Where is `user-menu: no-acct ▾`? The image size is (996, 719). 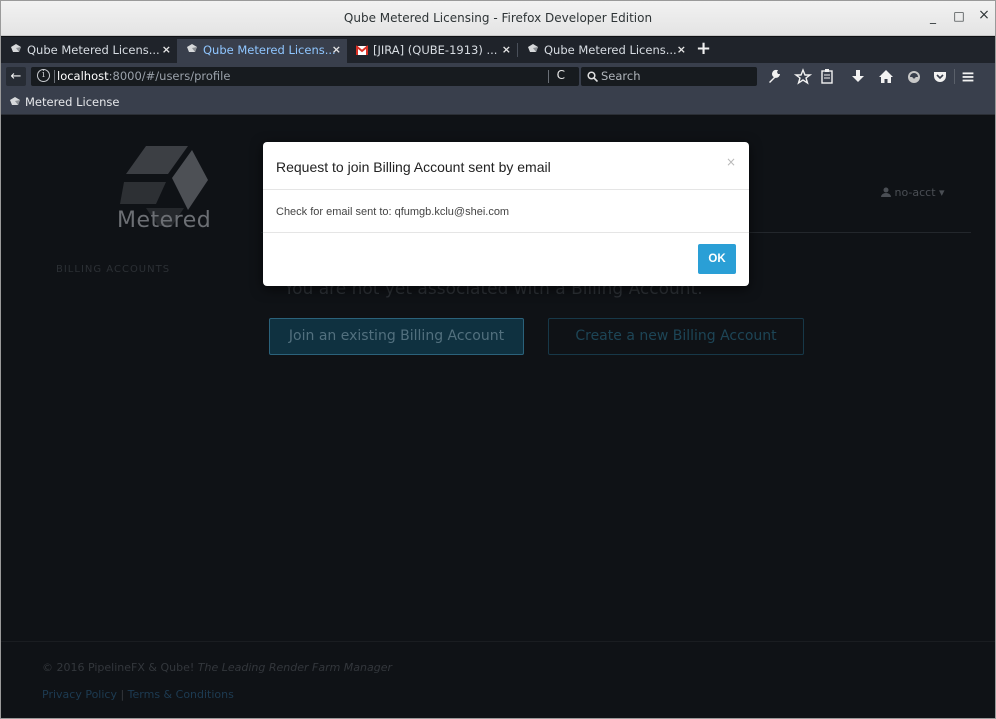 user-menu: no-acct ▾ is located at coordinates (913, 192).